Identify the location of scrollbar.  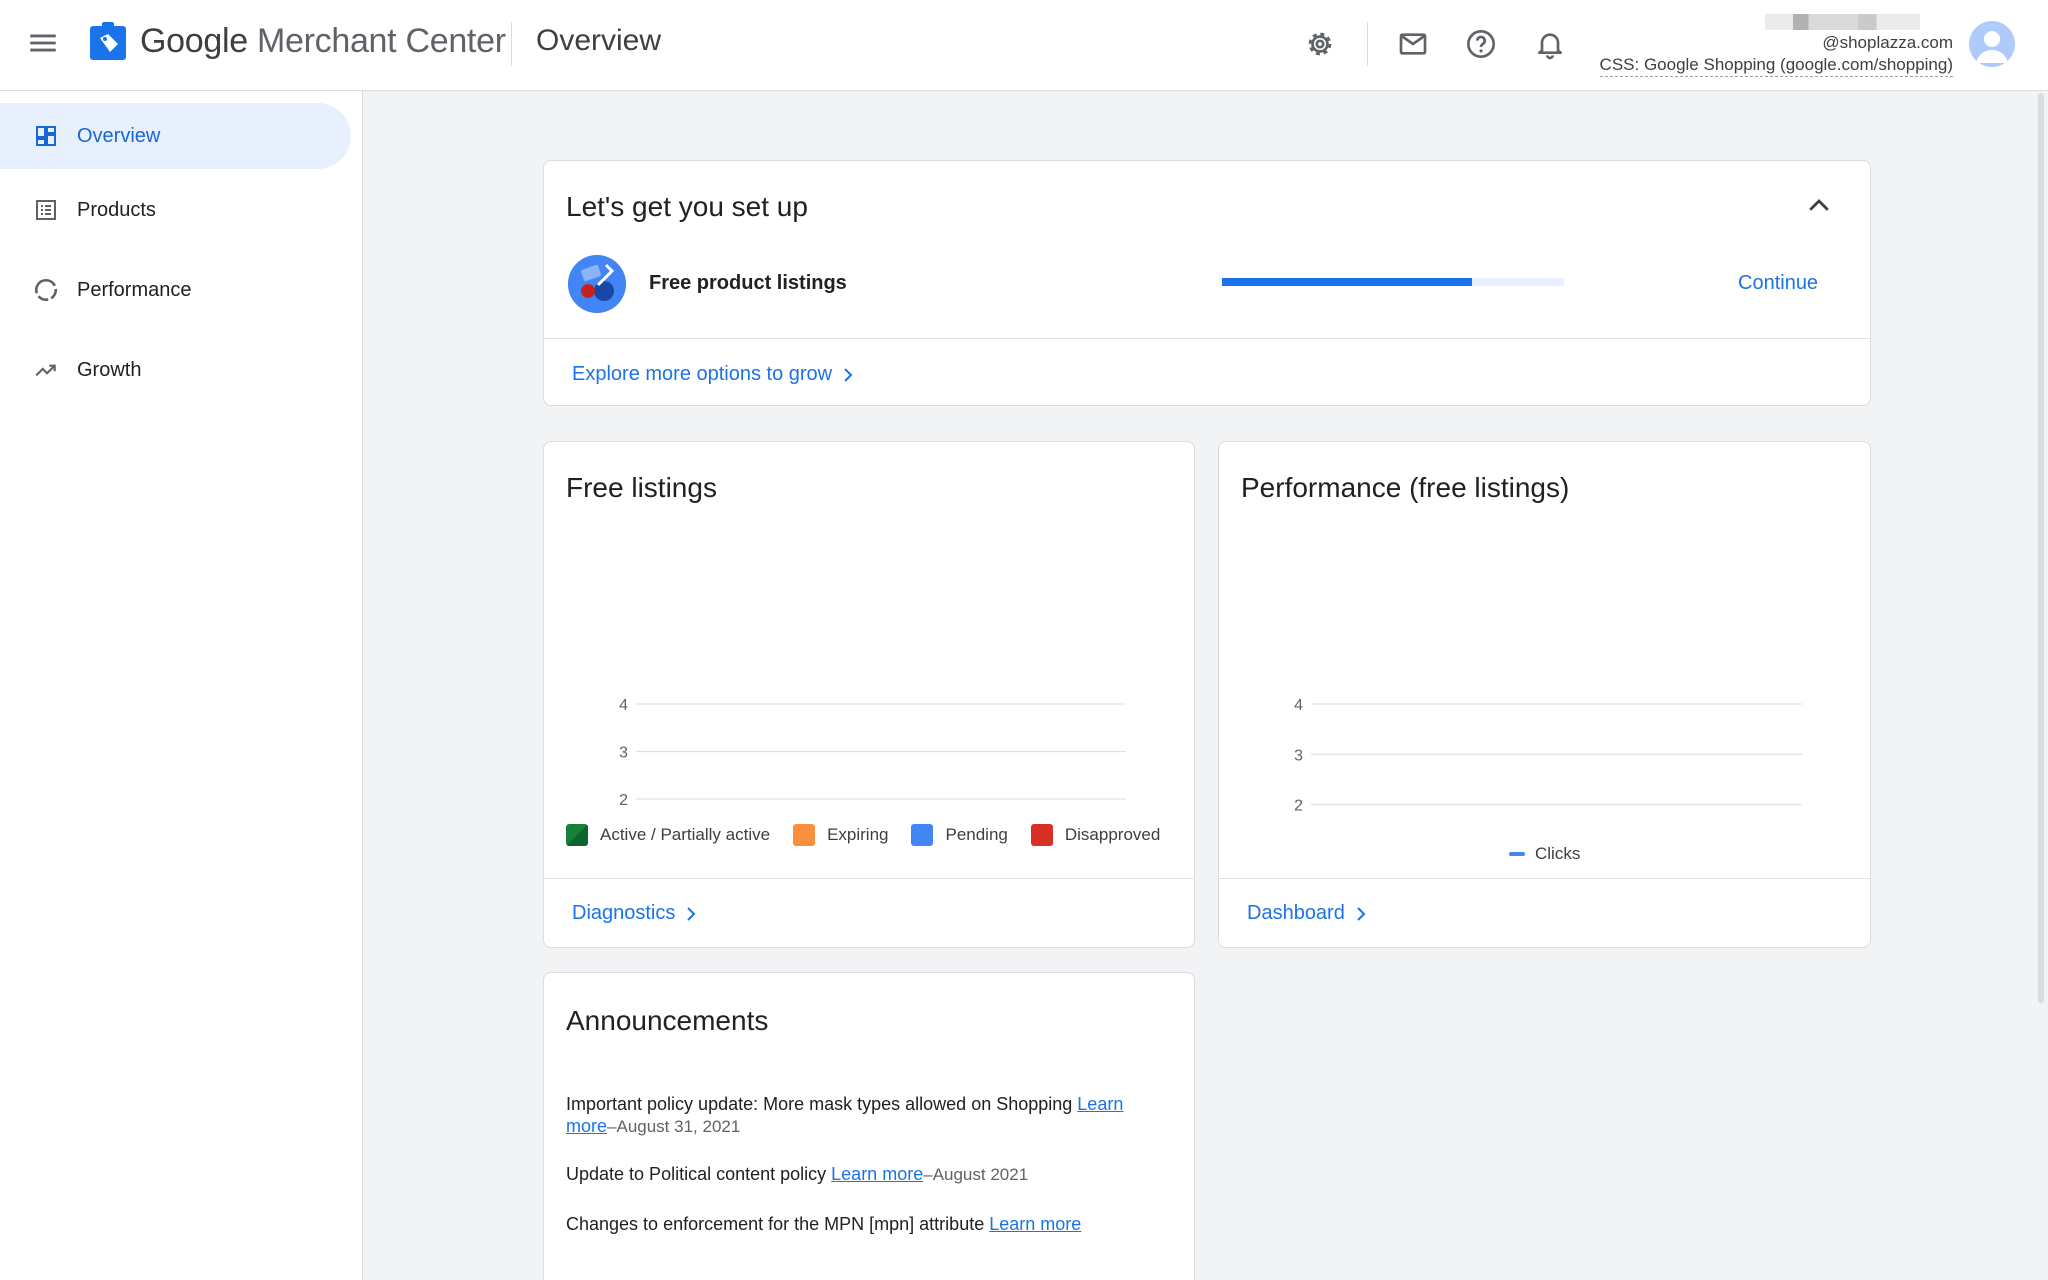
(2041, 548).